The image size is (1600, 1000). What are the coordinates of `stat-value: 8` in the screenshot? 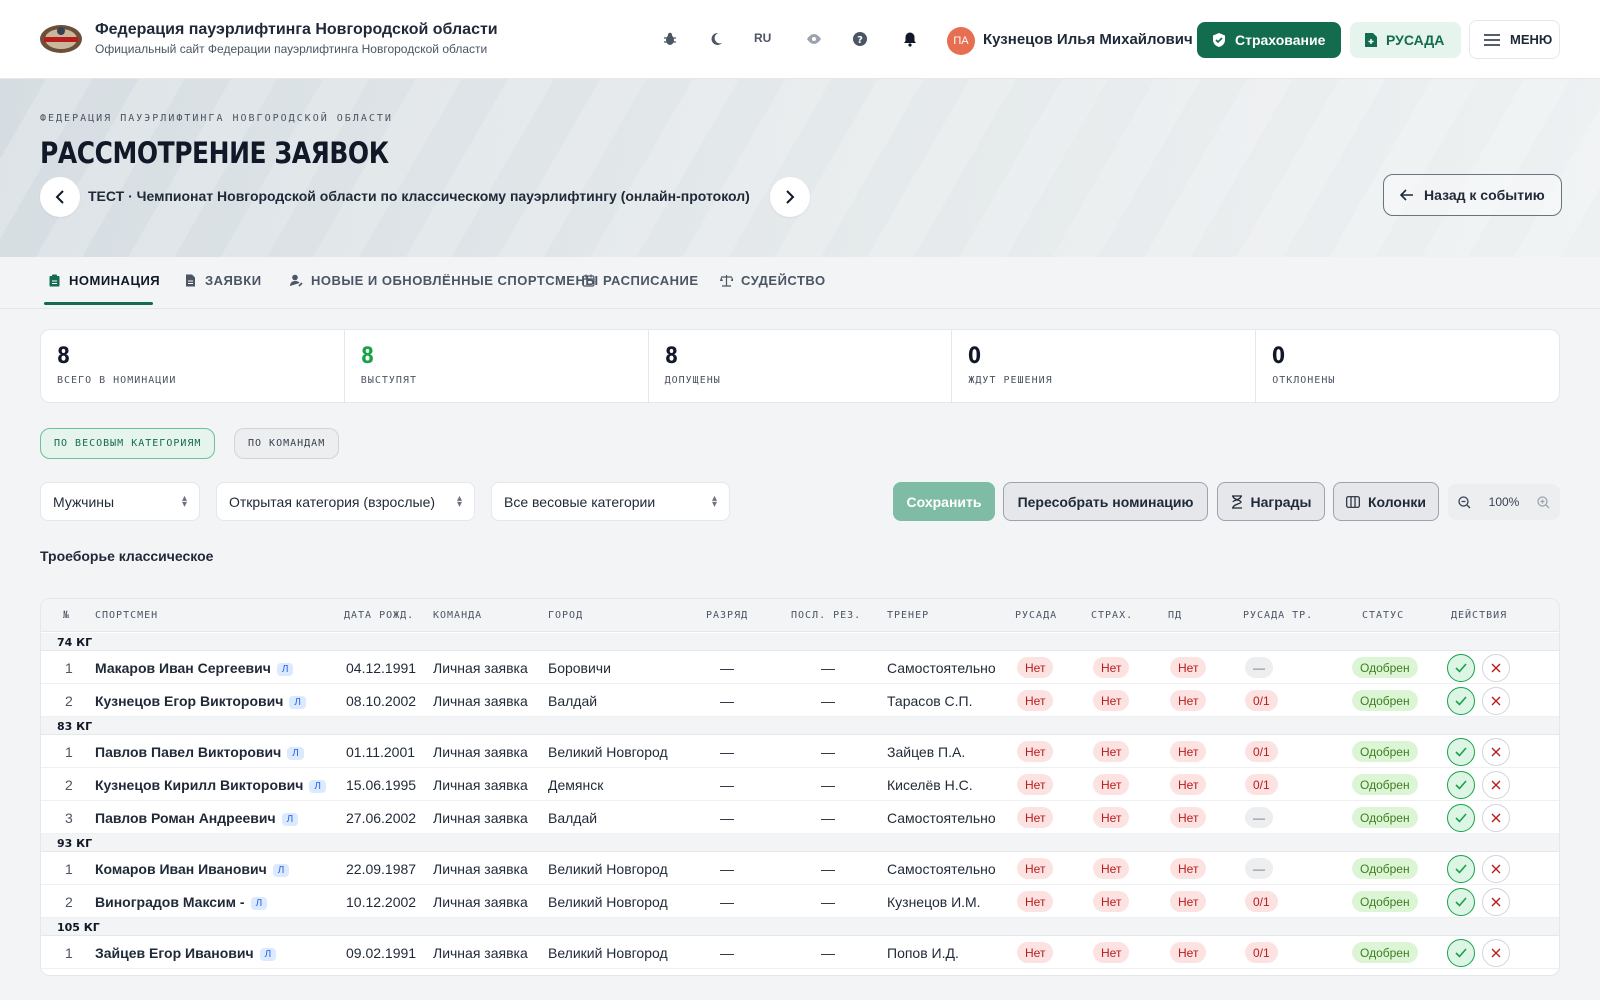 It's located at (367, 356).